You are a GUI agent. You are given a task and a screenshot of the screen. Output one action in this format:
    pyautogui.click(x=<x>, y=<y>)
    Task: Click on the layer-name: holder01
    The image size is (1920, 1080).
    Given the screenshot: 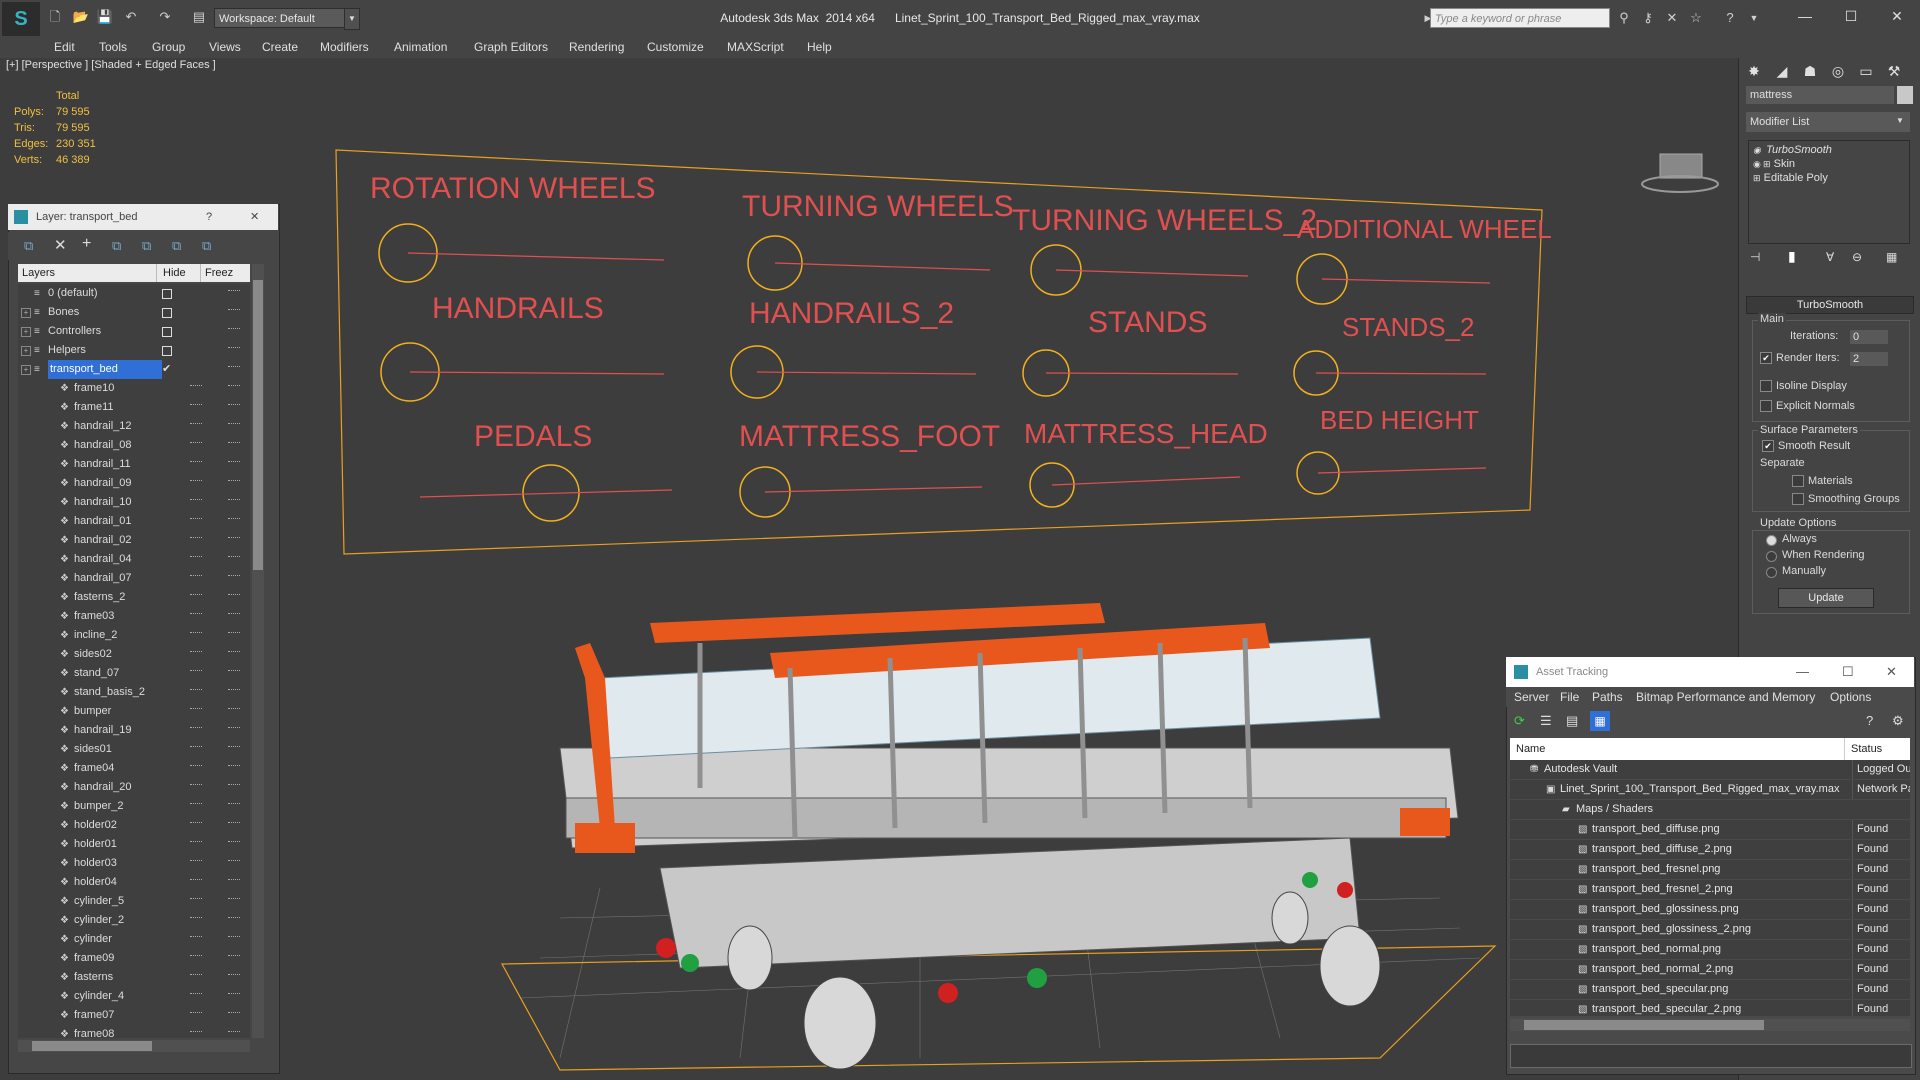 What is the action you would take?
    pyautogui.click(x=95, y=844)
    